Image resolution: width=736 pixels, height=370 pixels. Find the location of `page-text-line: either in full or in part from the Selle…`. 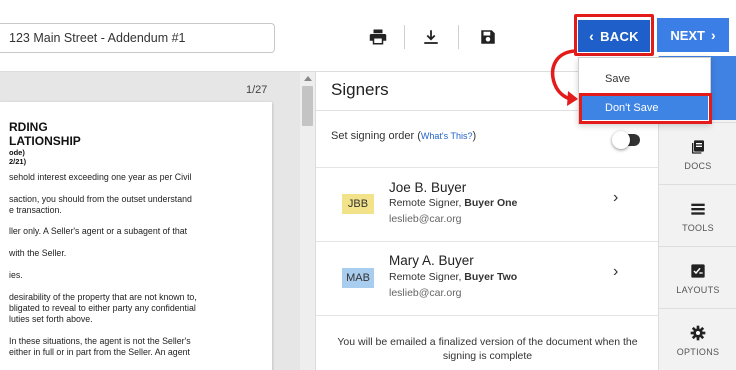

page-text-line: either in full or in part from the Selle… is located at coordinates (99, 352).